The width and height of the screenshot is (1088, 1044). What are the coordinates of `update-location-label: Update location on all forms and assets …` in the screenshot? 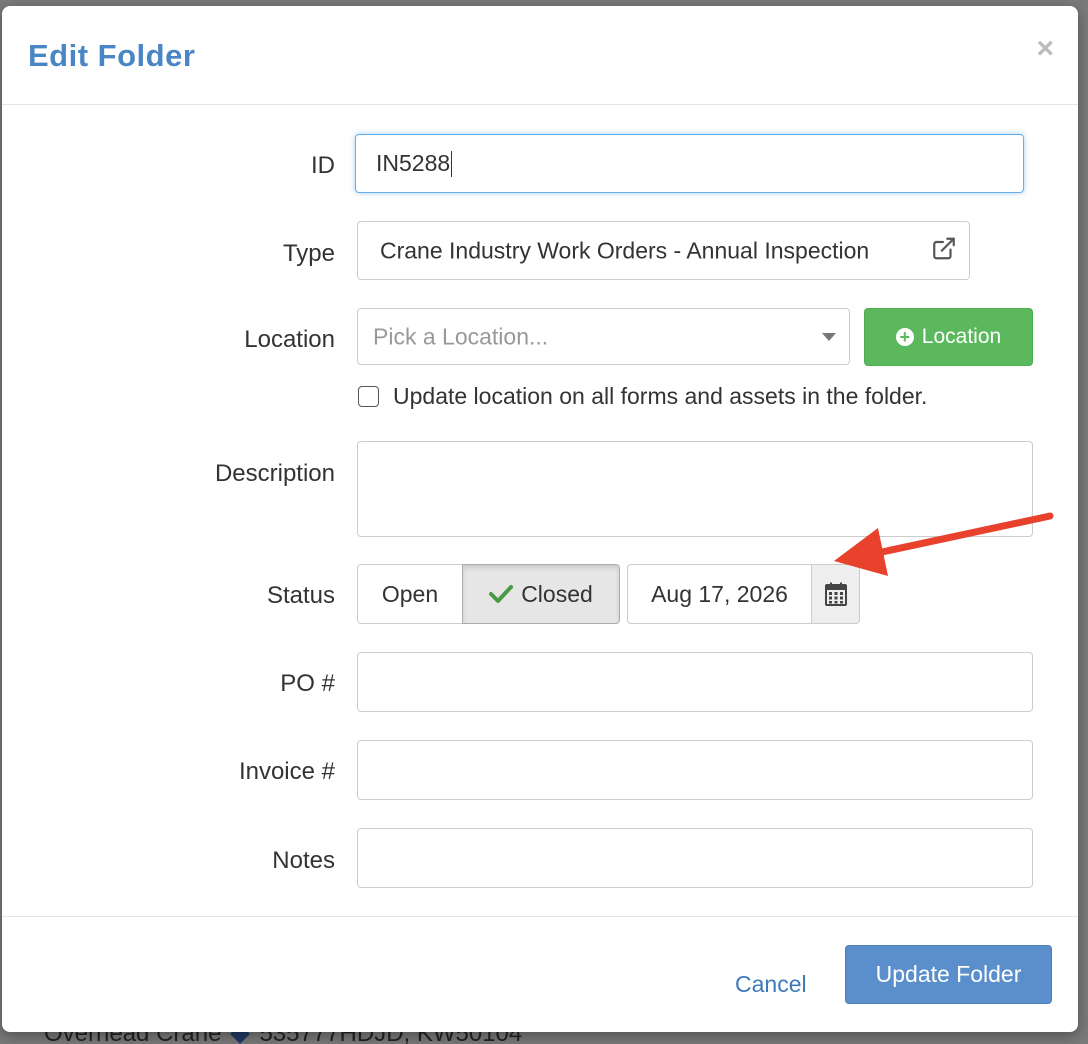 It's located at (660, 396).